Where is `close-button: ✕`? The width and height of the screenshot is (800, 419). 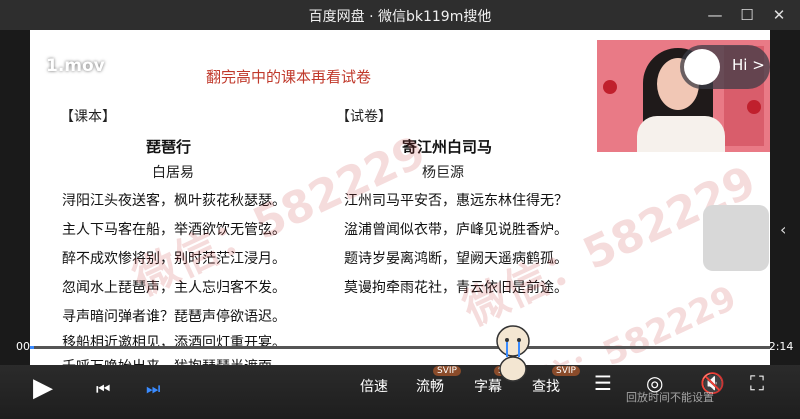
close-button: ✕ is located at coordinates (779, 15).